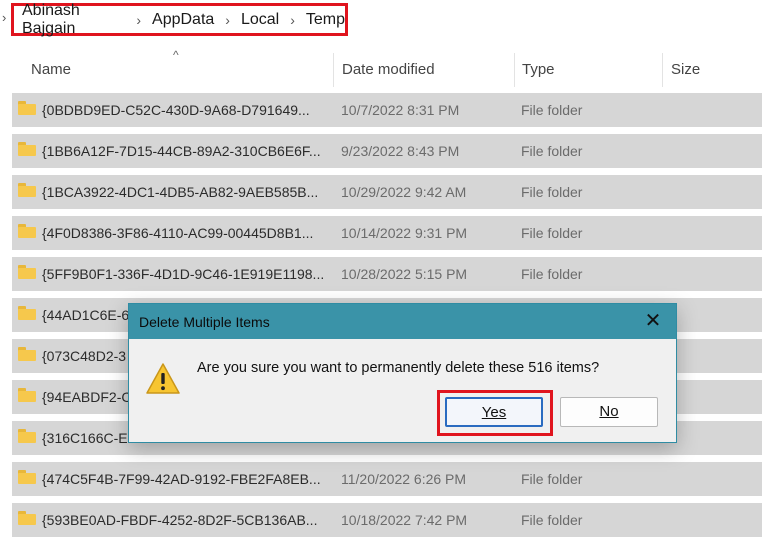 This screenshot has height=544, width=767. Describe the element at coordinates (163, 378) in the screenshot. I see `warning-icon` at that location.